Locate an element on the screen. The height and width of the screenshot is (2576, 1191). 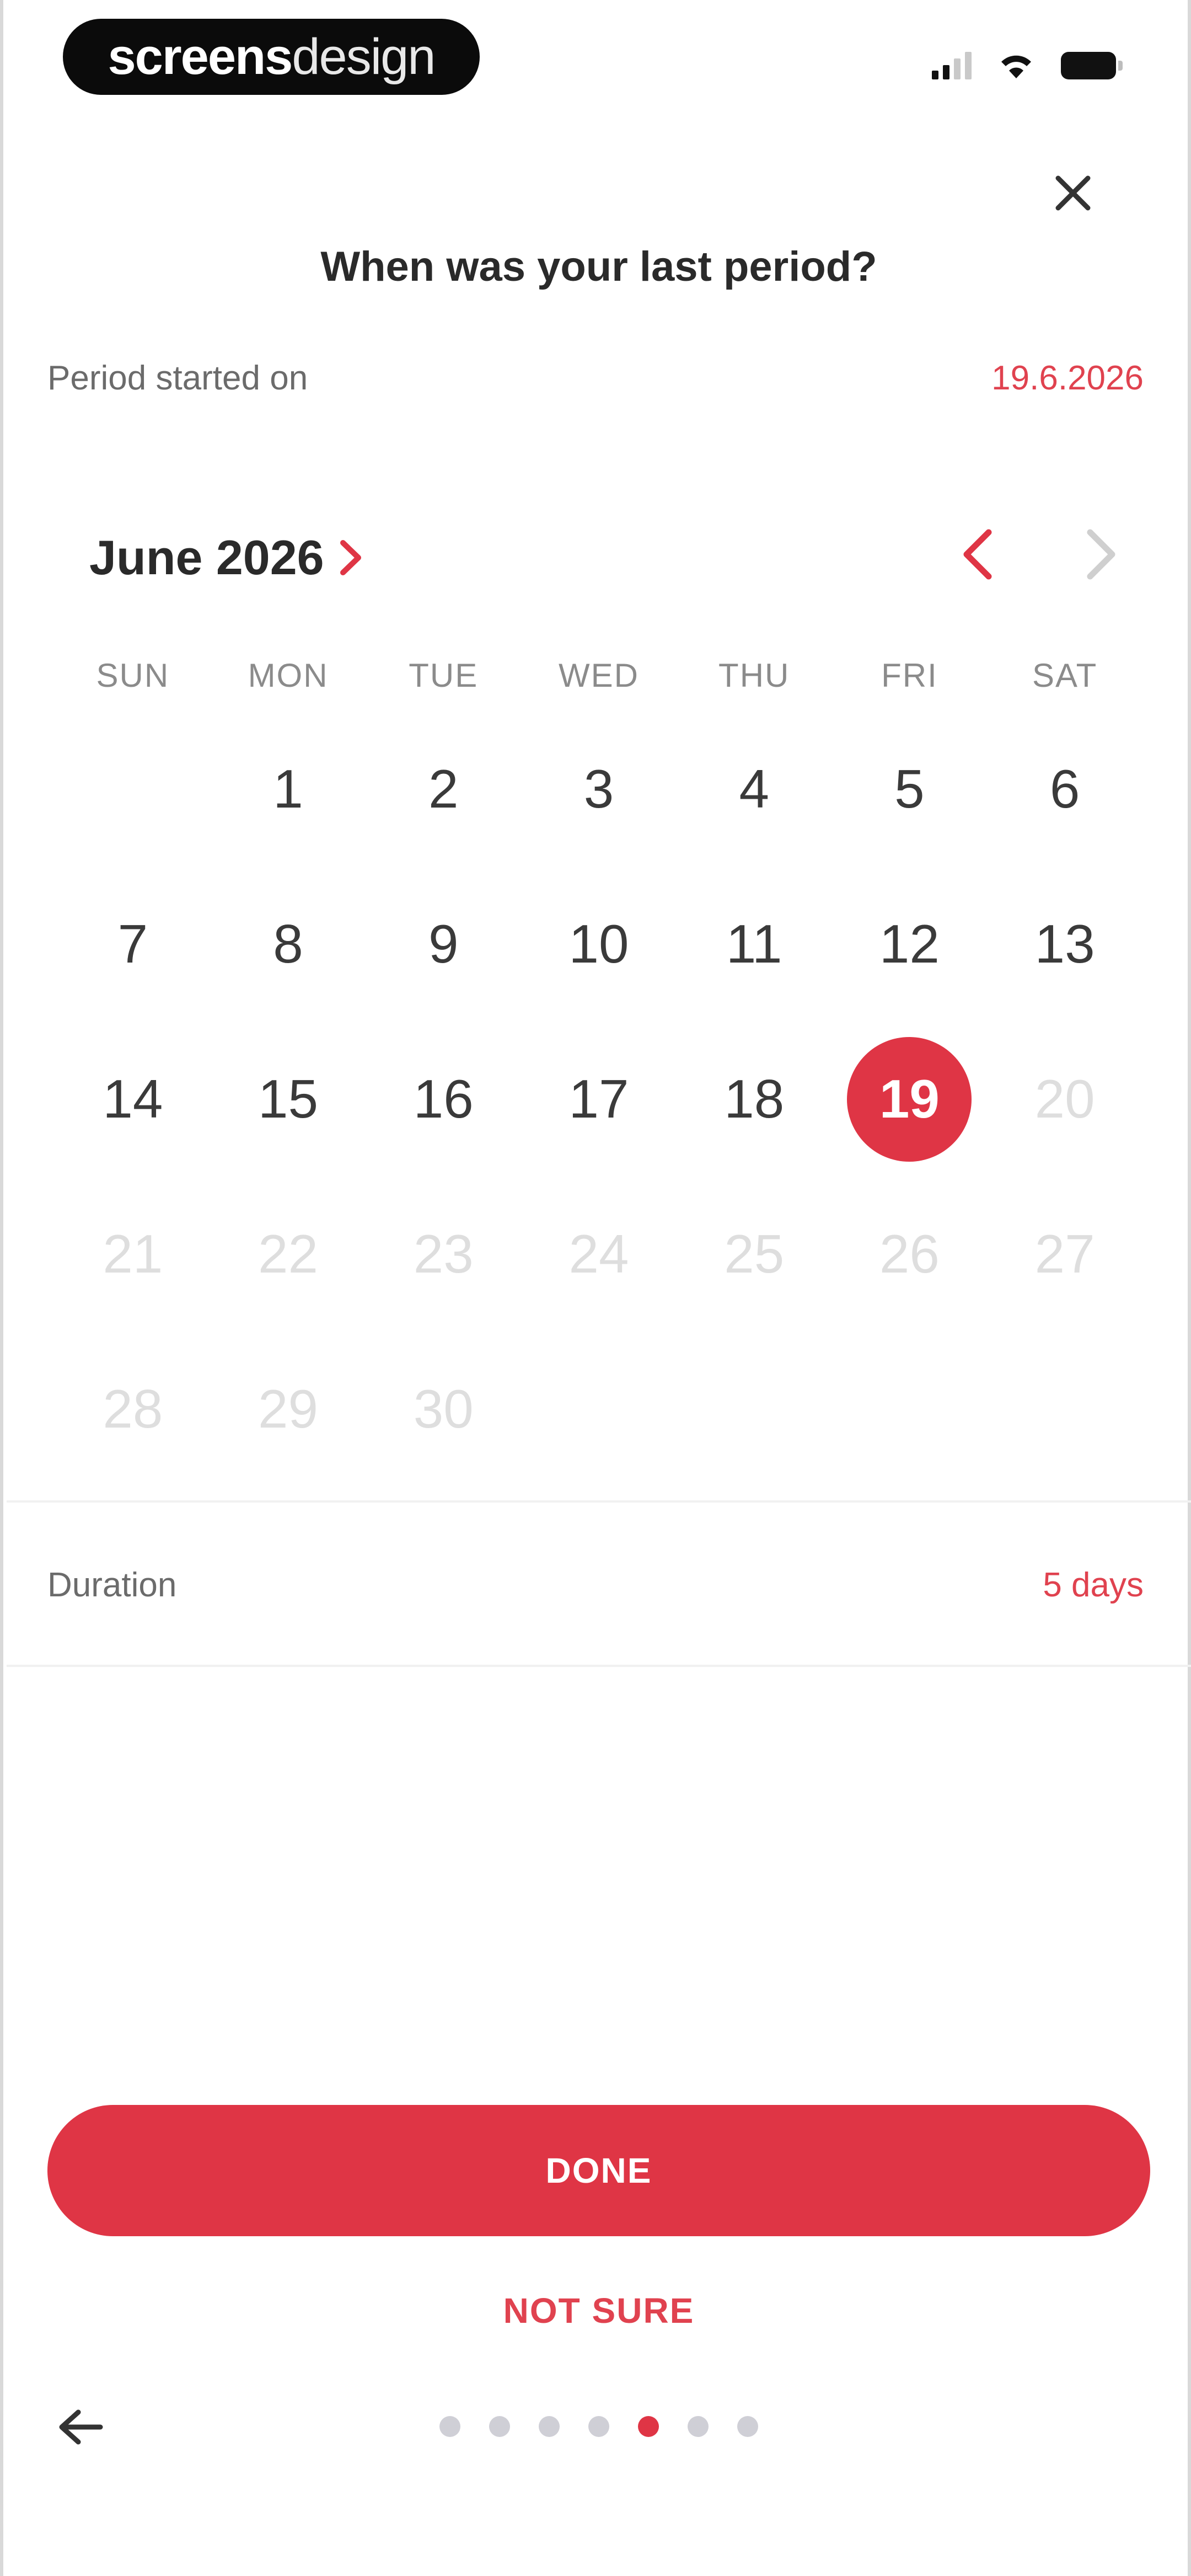
calendar-day: 12 is located at coordinates (910, 944).